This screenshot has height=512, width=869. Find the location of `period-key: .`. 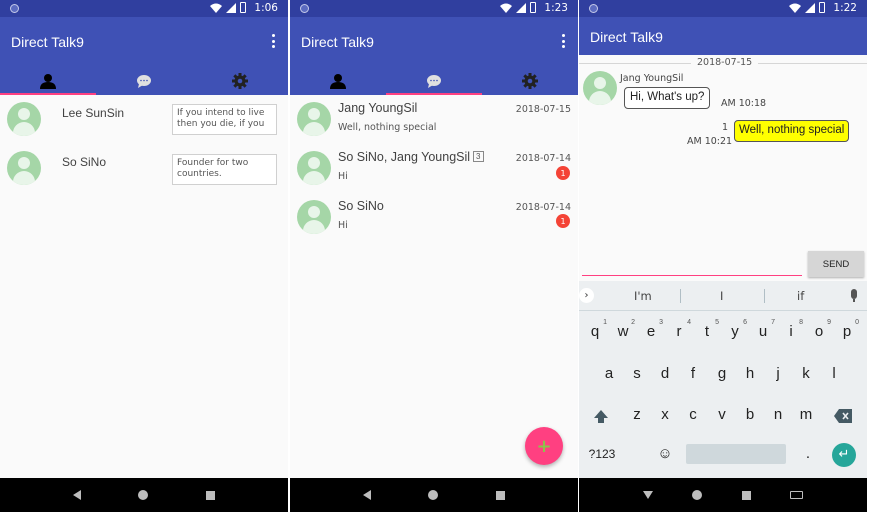

period-key: . is located at coordinates (808, 453).